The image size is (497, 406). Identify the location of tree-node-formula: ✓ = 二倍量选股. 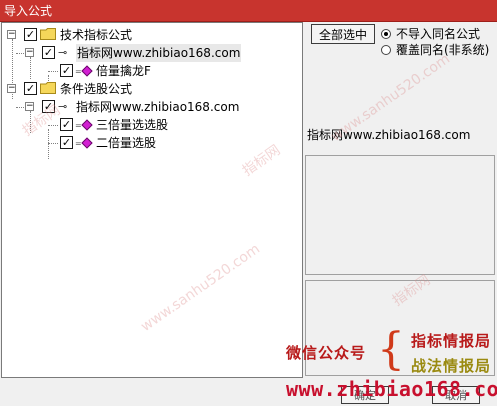
(152, 143).